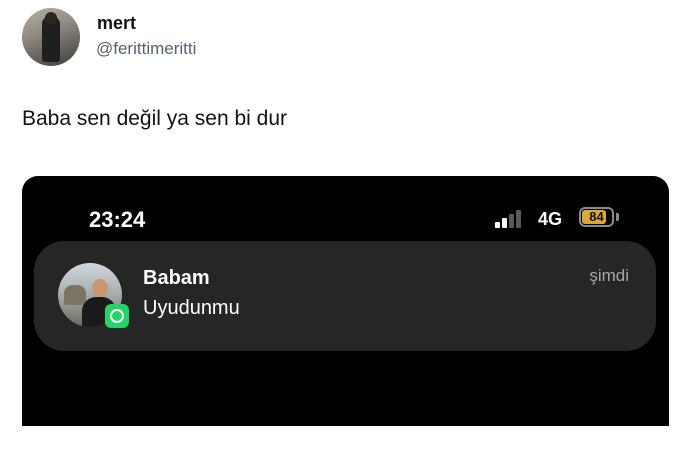 The height and width of the screenshot is (464, 690). Describe the element at coordinates (550, 219) in the screenshot. I see `network-type: 4G` at that location.